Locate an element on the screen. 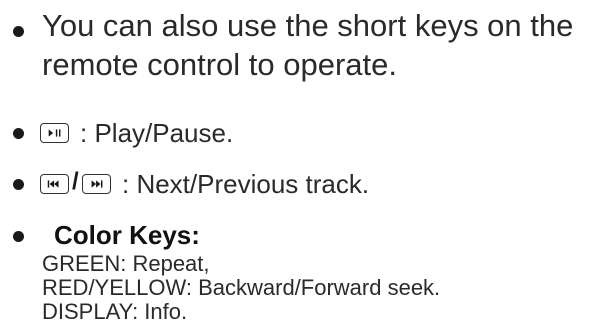 This screenshot has height=329, width=612. color-key-red-yellow-line: RED/YELLOW: Backward/Forward seek. is located at coordinates (241, 287).